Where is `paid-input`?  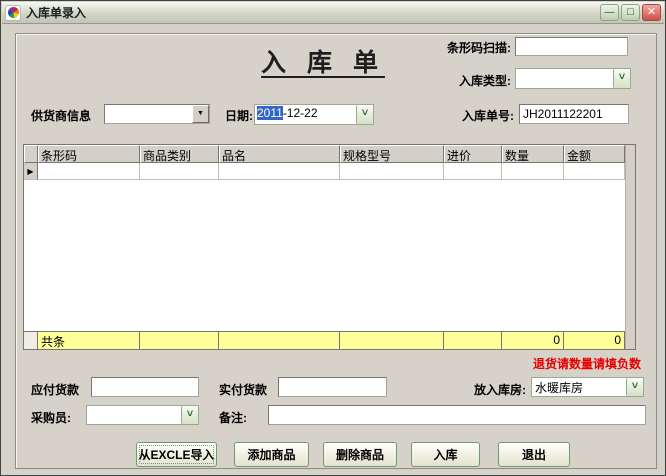 paid-input is located at coordinates (332, 387).